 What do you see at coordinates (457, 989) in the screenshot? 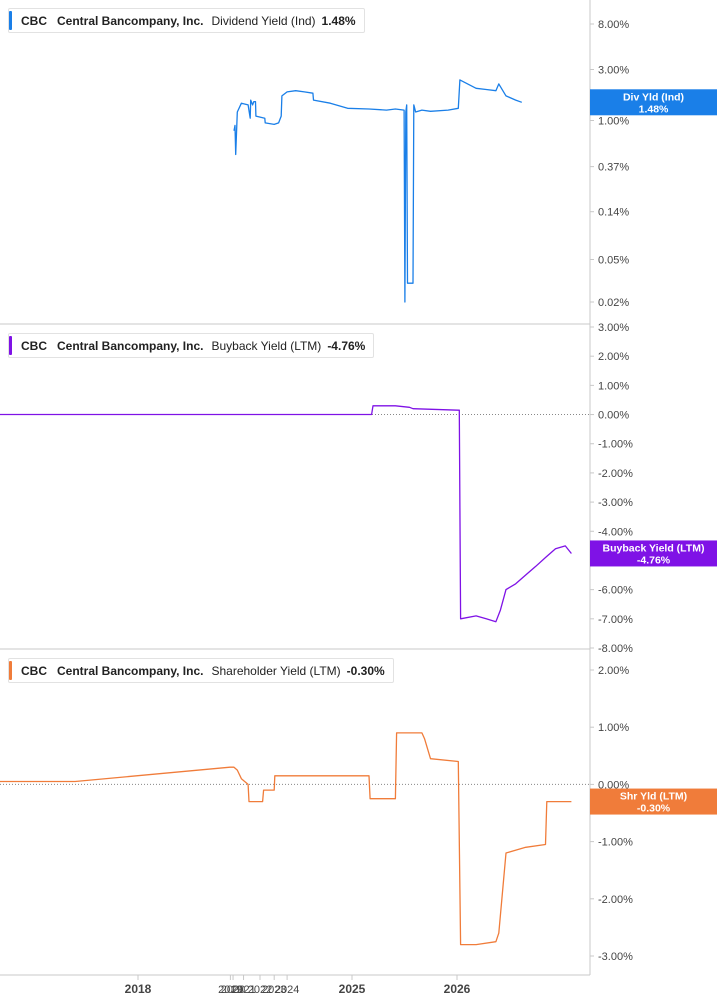
I see `x-tick-label: 2026` at bounding box center [457, 989].